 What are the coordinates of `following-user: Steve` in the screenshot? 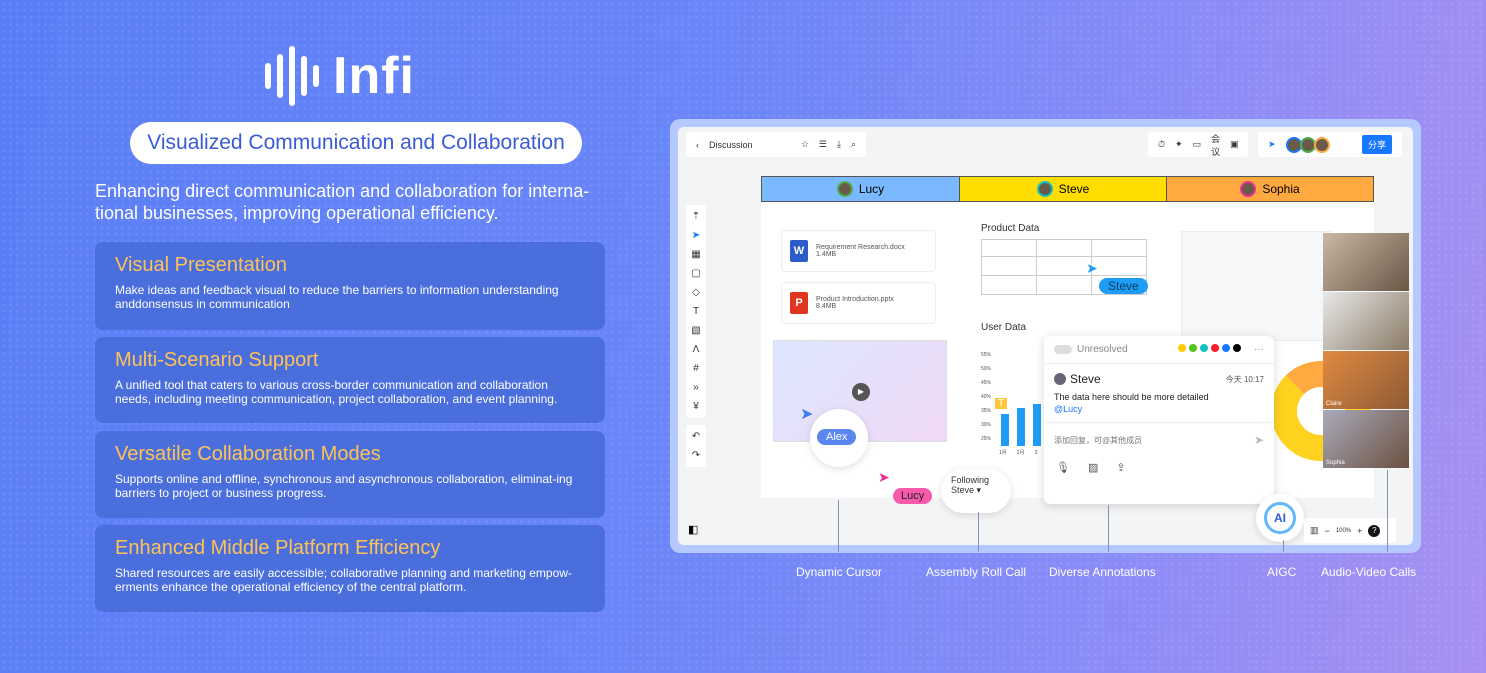 It's located at (963, 490).